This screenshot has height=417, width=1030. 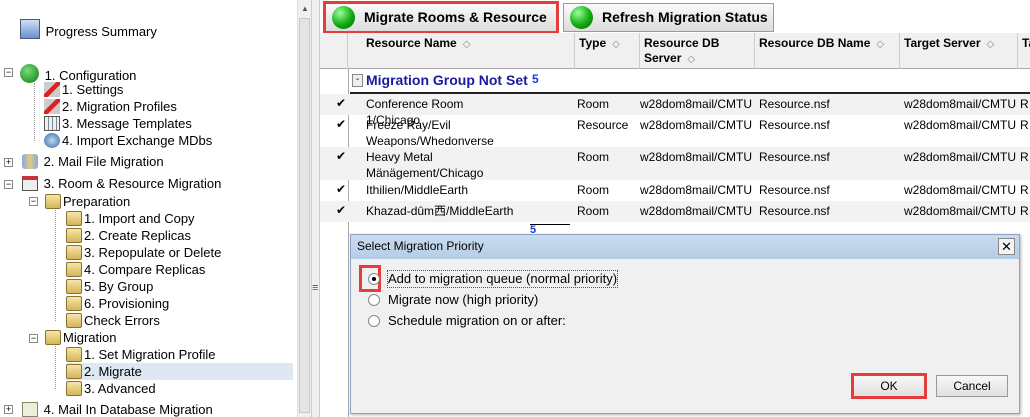 I want to click on cancel-button: Cancel, so click(x=972, y=386).